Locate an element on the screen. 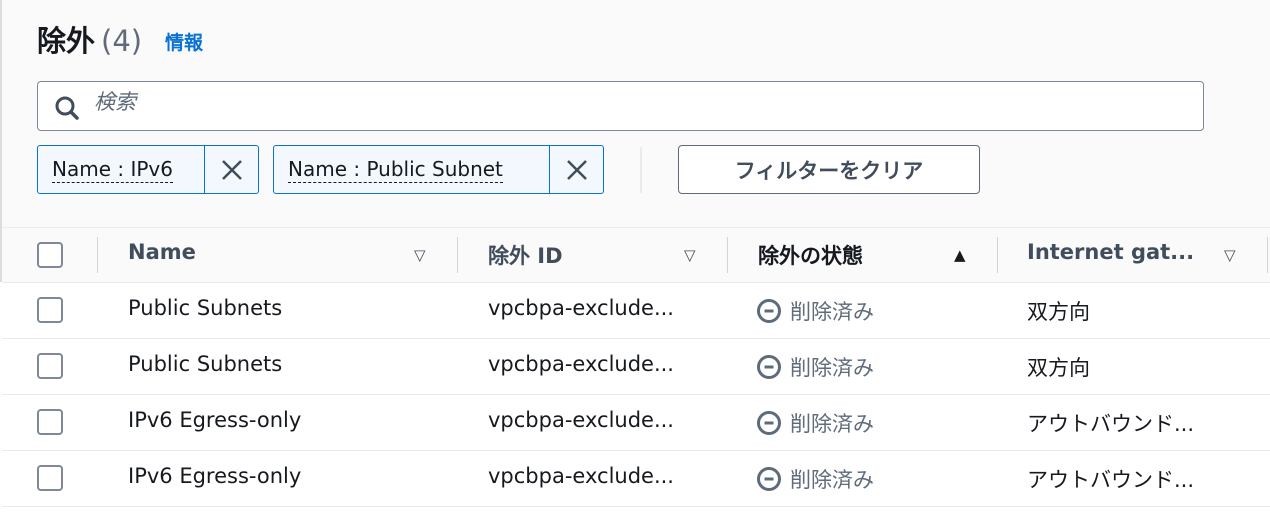 Image resolution: width=1270 pixels, height=530 pixels. filter-token: Name : IPv6 is located at coordinates (148, 169).